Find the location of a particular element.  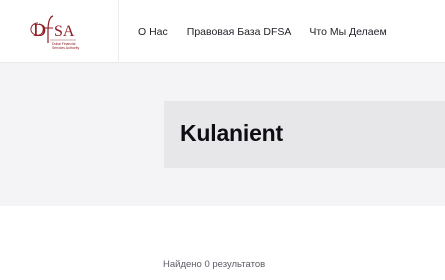

nav-item-what-we-do: Что Мы Делаем is located at coordinates (347, 32).